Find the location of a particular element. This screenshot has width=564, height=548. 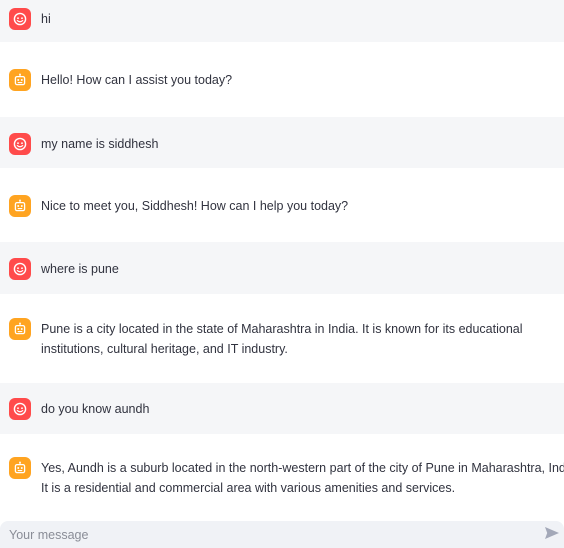

message-line: hi is located at coordinates (46, 19).